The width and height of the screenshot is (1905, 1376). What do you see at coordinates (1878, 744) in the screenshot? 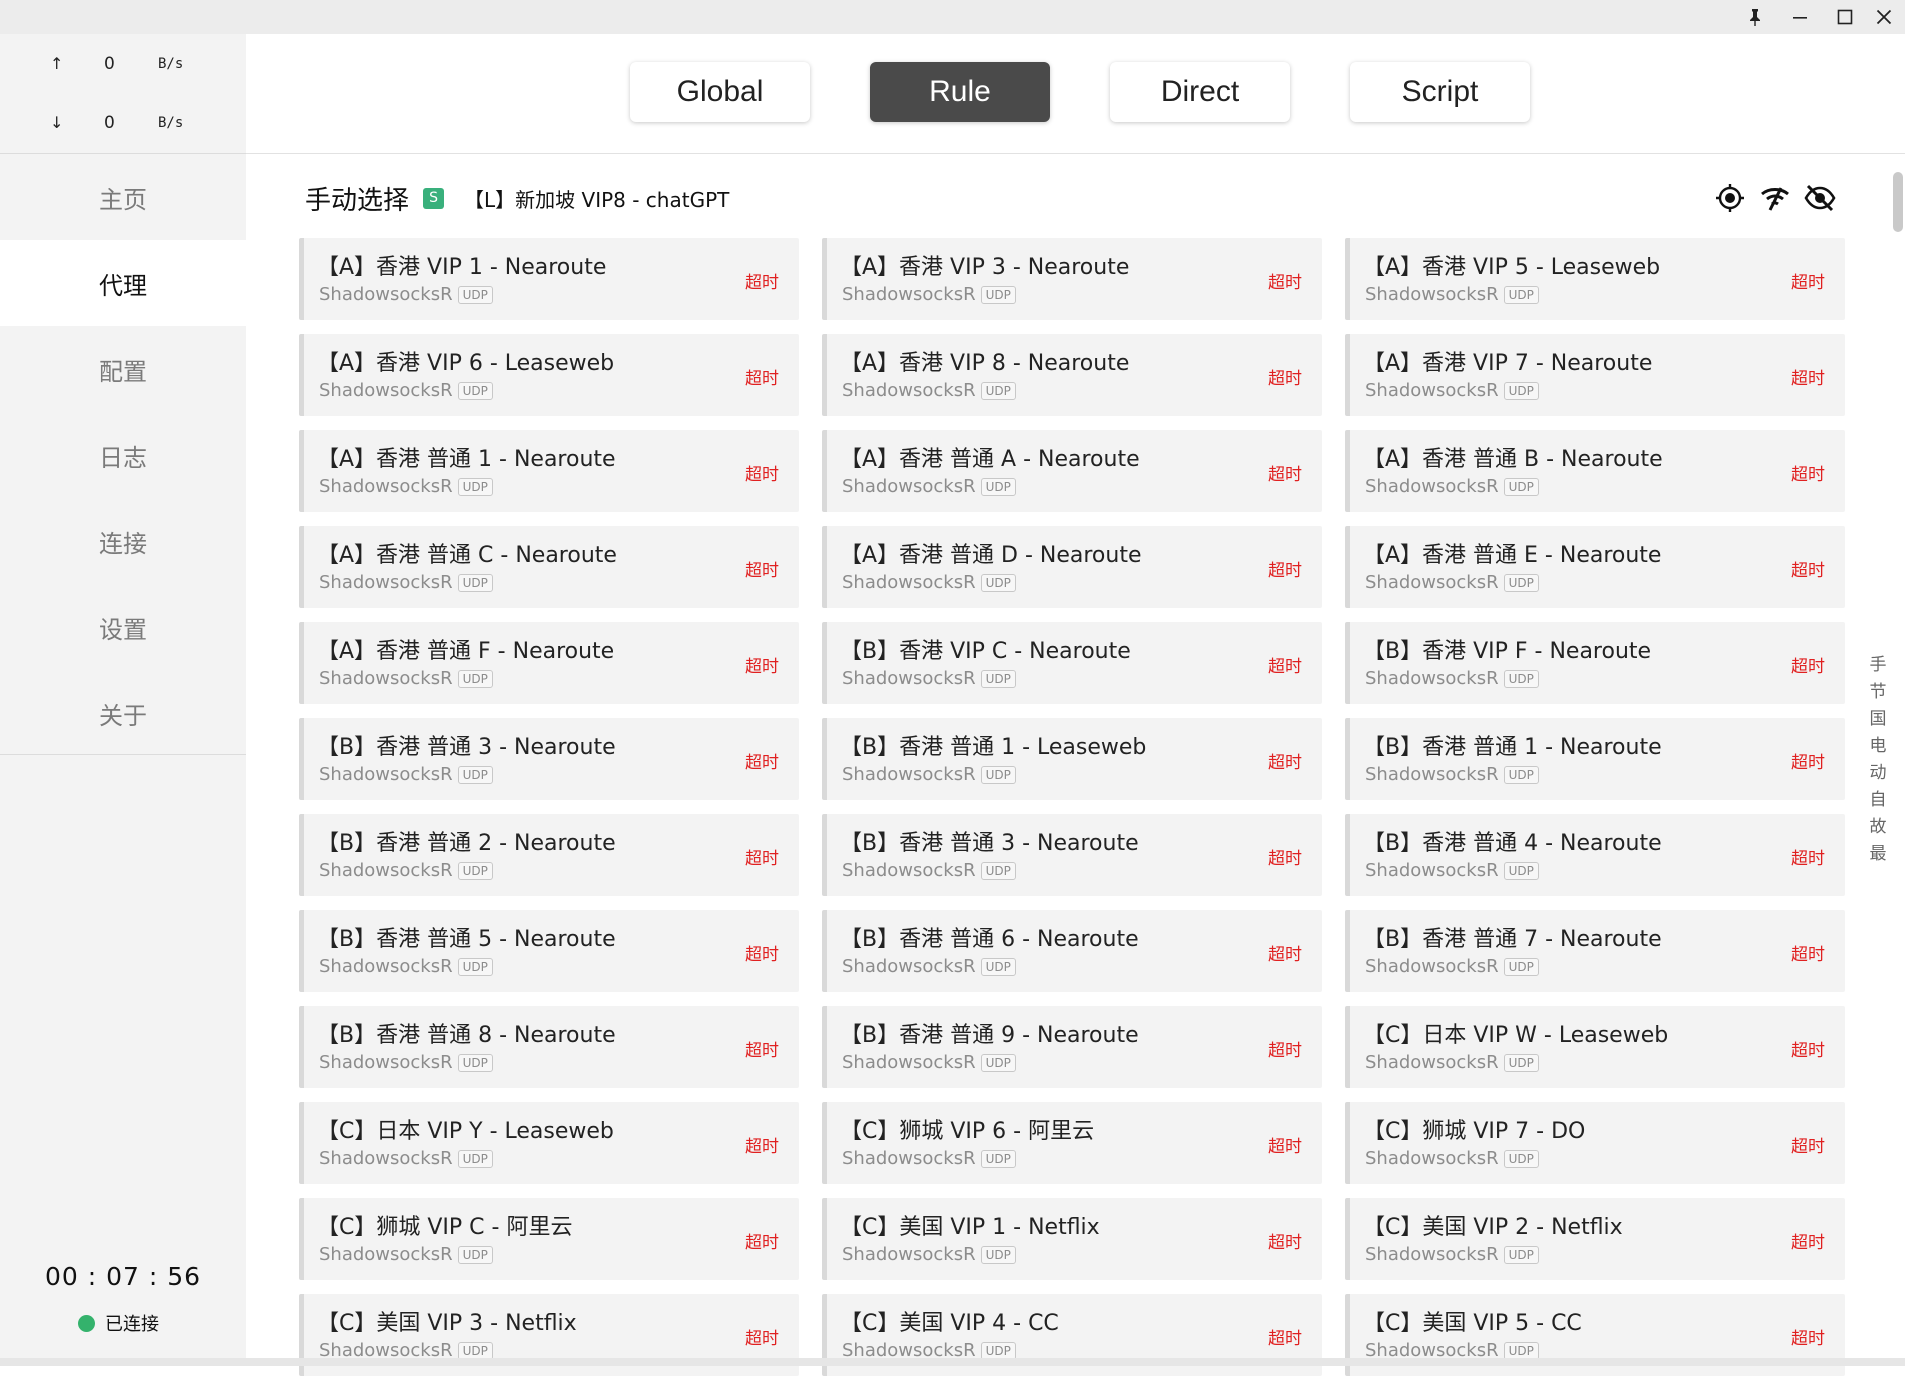
I see `index-bar-item: 电` at bounding box center [1878, 744].